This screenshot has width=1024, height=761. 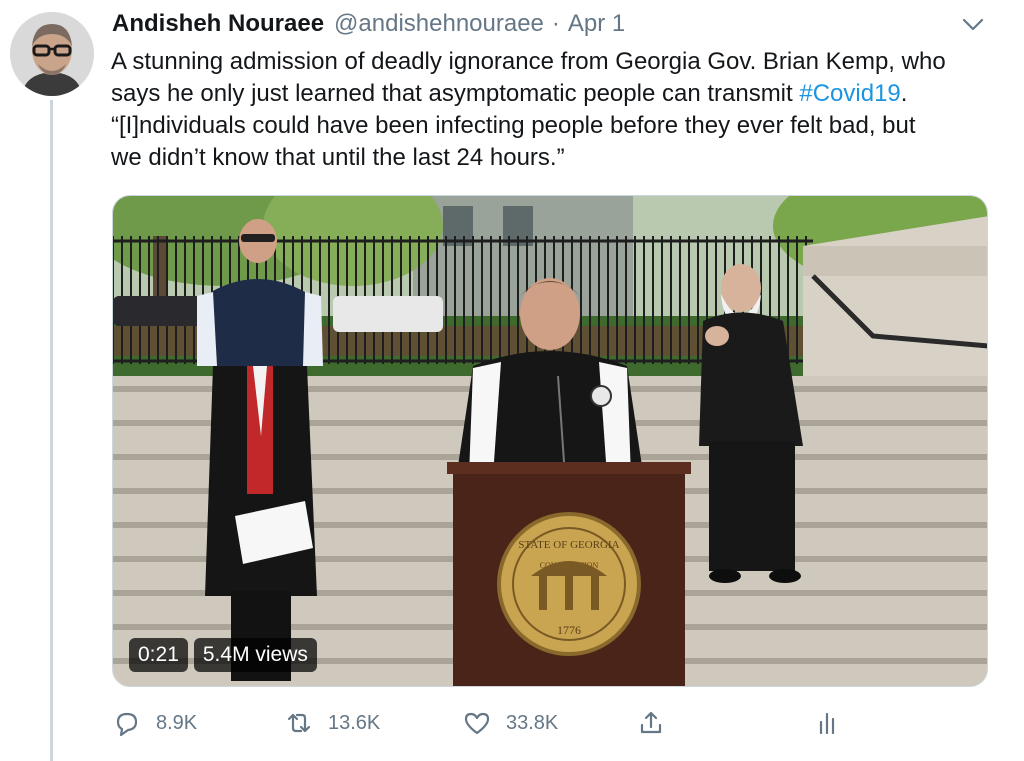 I want to click on retweet-count: 13.6K, so click(x=354, y=722).